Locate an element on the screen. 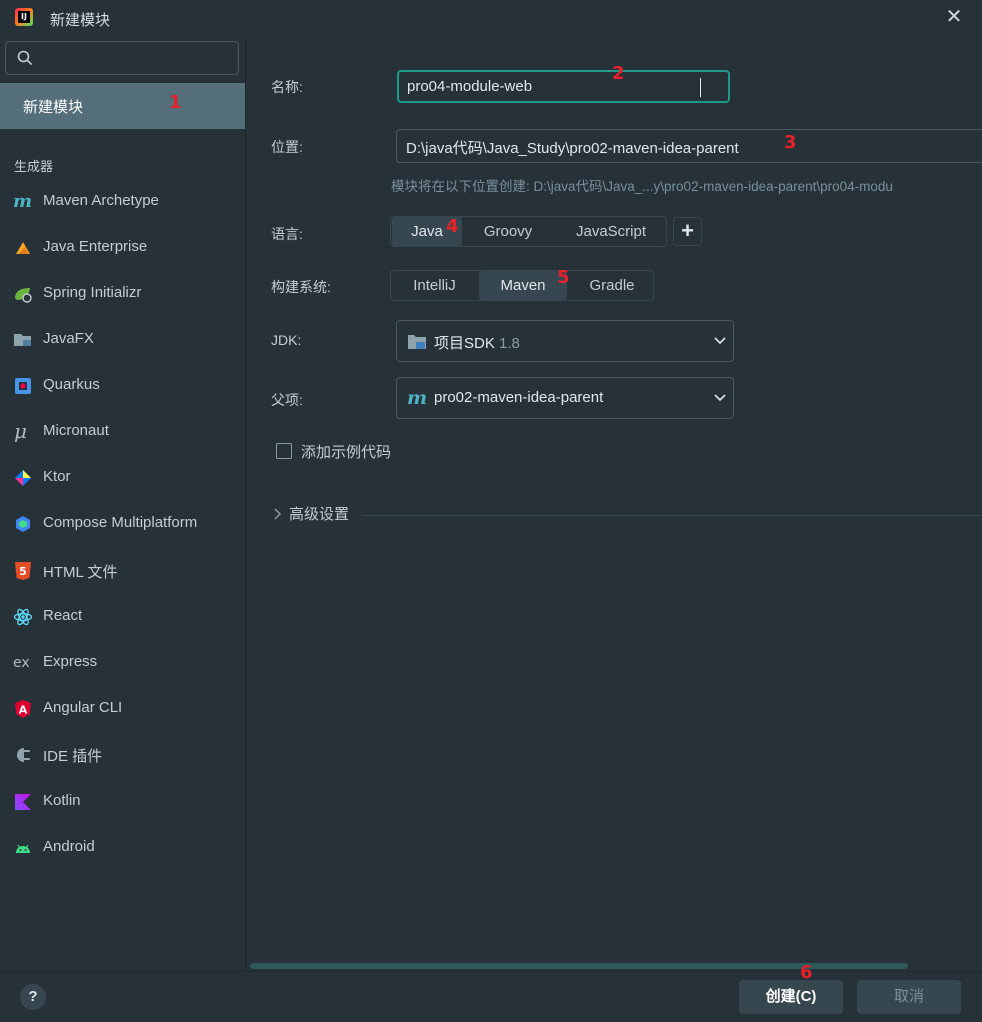 The height and width of the screenshot is (1022, 982). quarkus-icon is located at coordinates (23, 386).